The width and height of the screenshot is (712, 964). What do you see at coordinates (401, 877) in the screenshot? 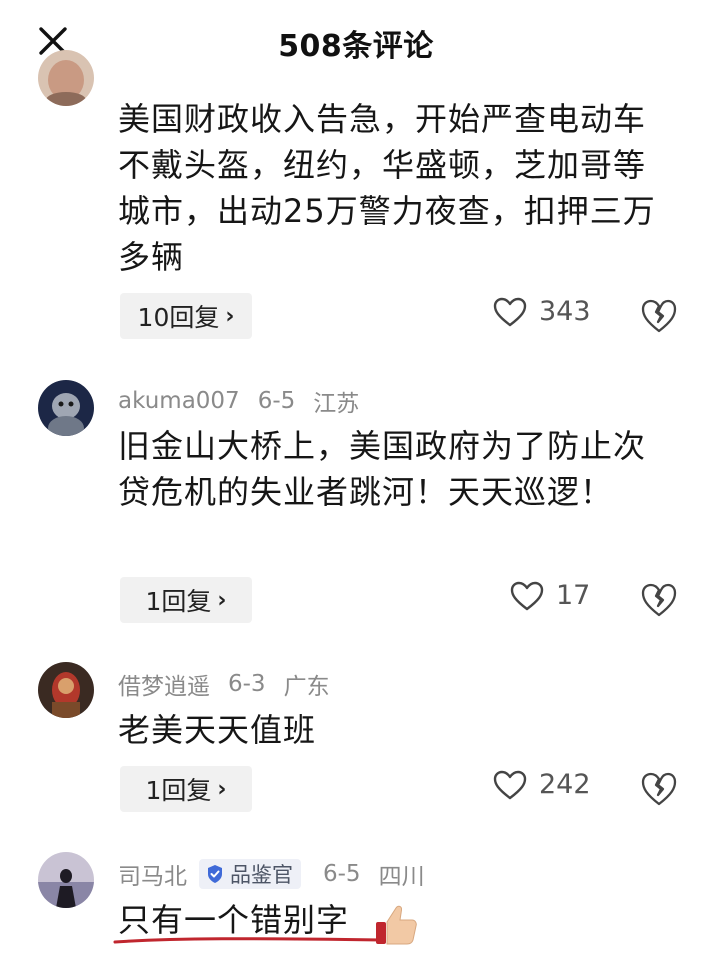
I see `comment-location: 四川` at bounding box center [401, 877].